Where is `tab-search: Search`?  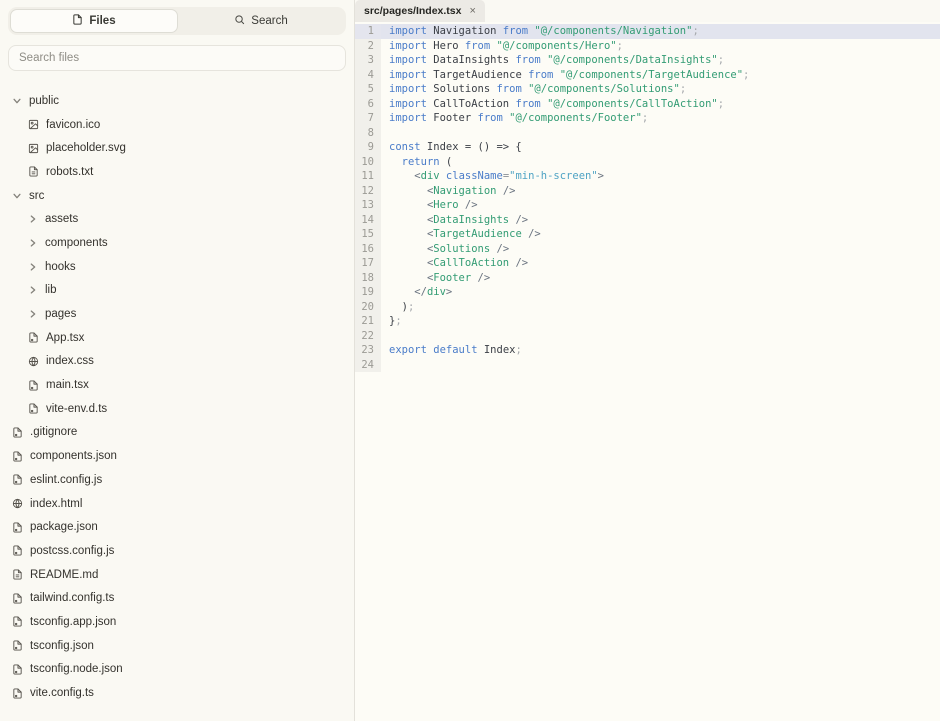
tab-search: Search is located at coordinates (261, 21).